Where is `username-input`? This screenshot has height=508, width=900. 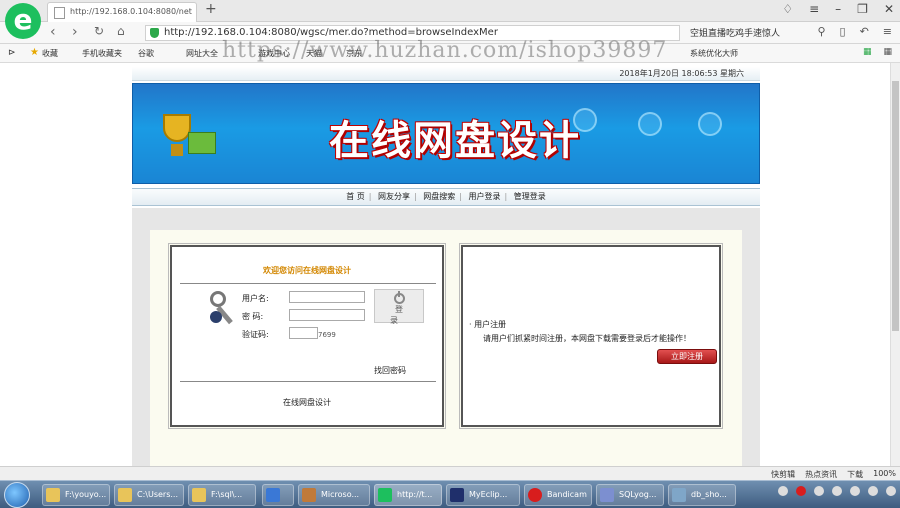 username-input is located at coordinates (327, 297).